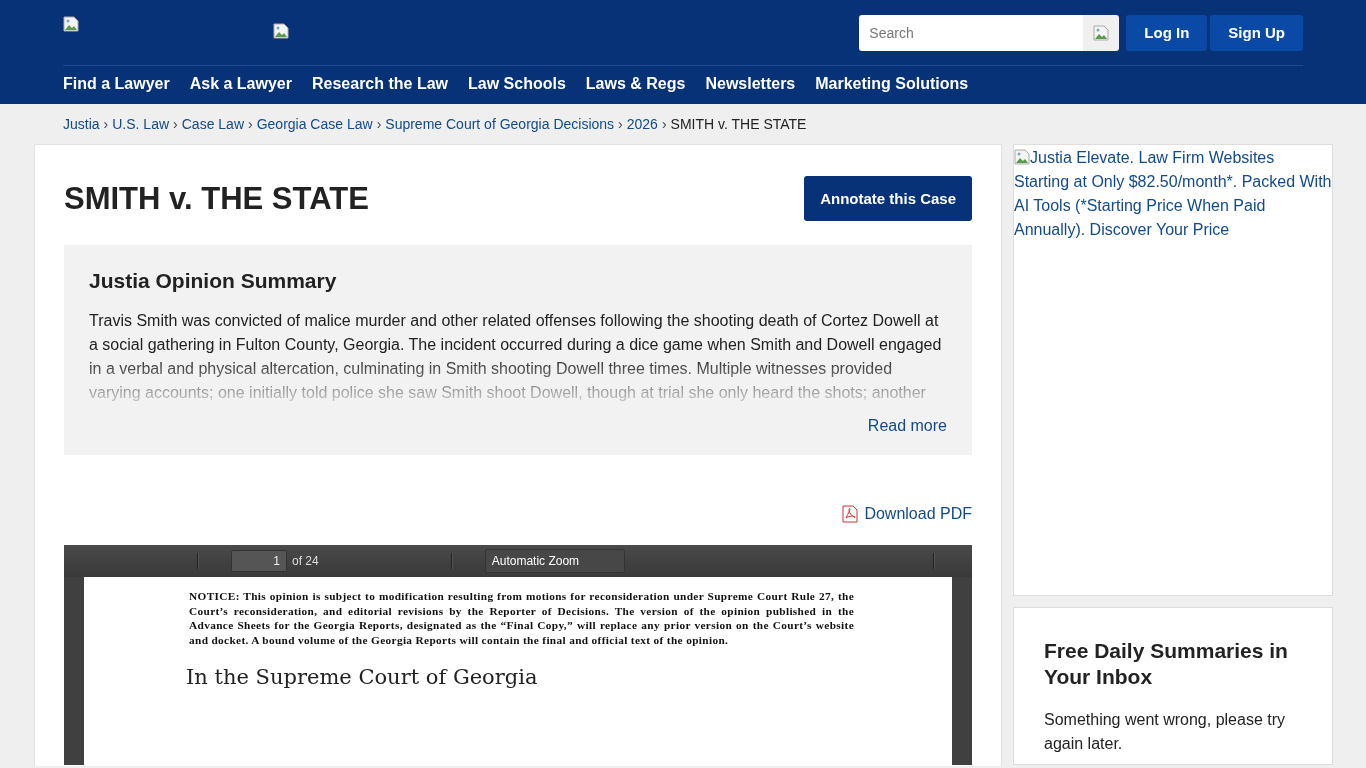 The image size is (1366, 768). I want to click on breadcrumb-link: Supreme Court of Georgia Decisions, so click(500, 124).